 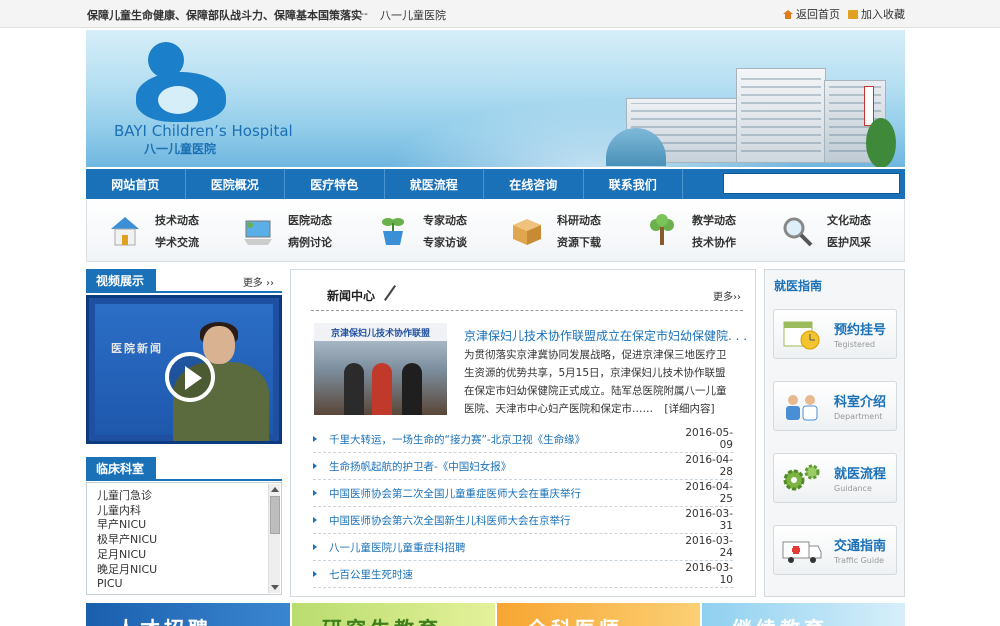 What do you see at coordinates (445, 220) in the screenshot?
I see `quick-link-expert-line1: 专家动态` at bounding box center [445, 220].